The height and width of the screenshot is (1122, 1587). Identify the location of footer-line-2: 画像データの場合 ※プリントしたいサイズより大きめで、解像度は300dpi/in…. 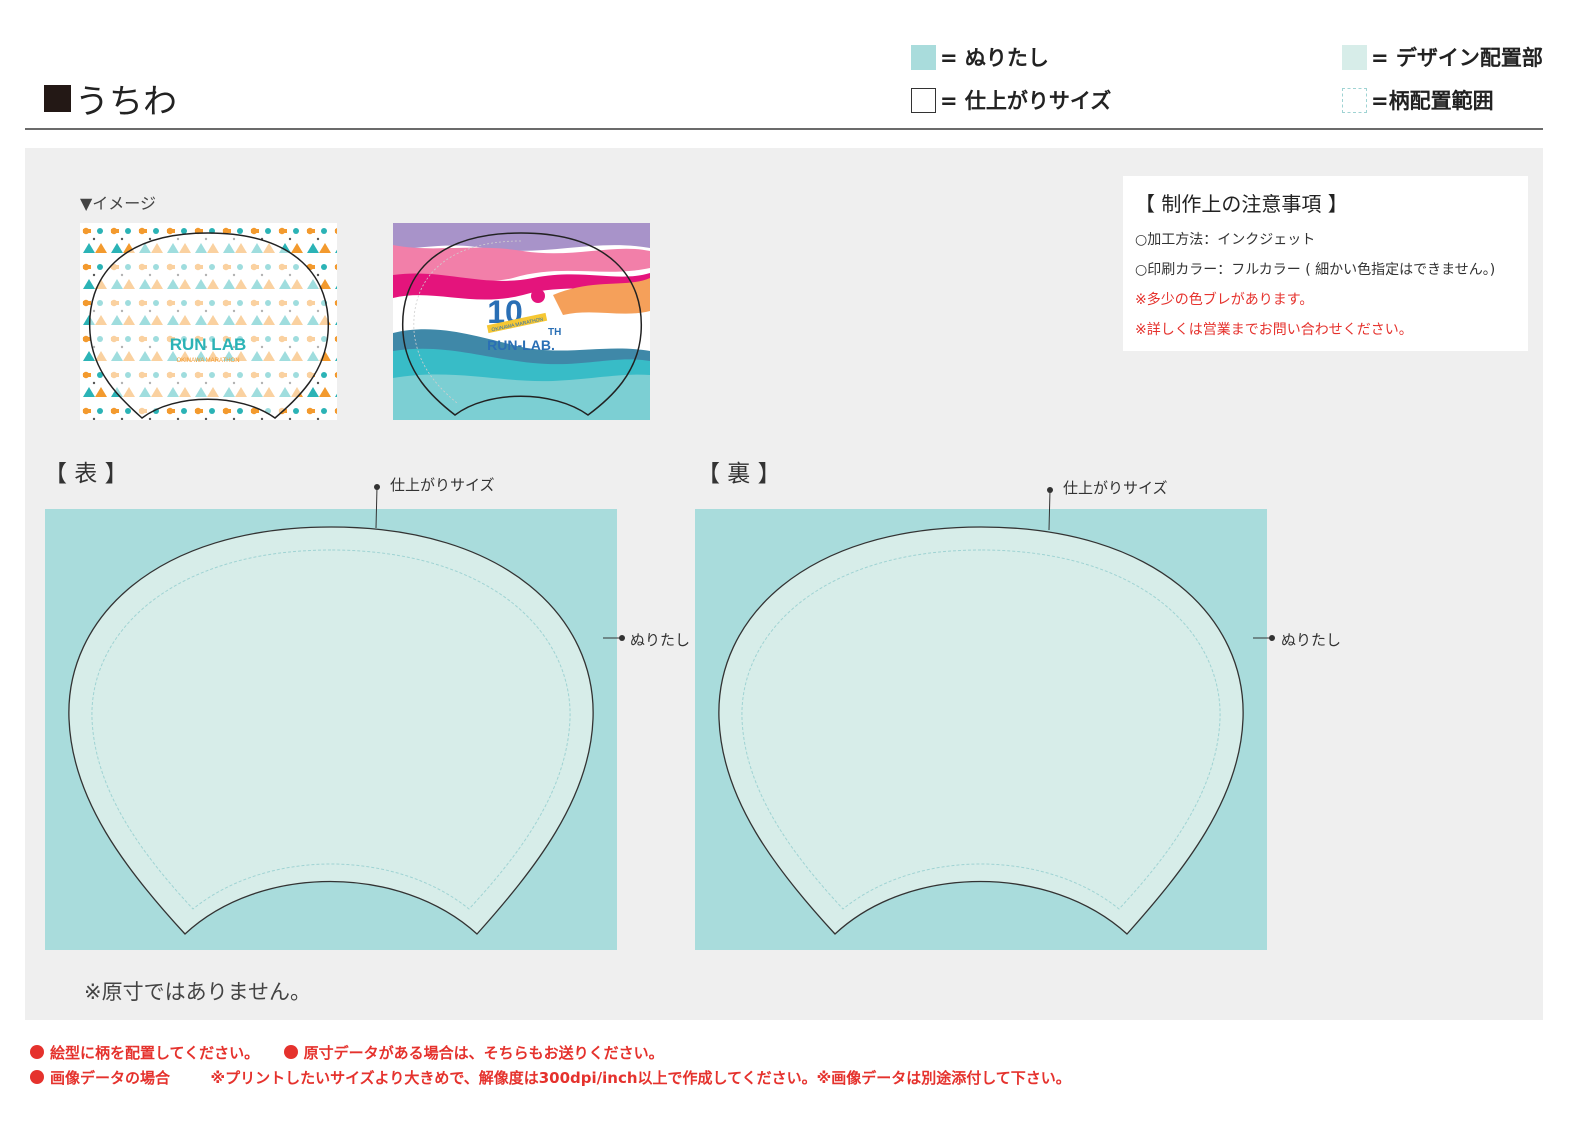
(550, 1077).